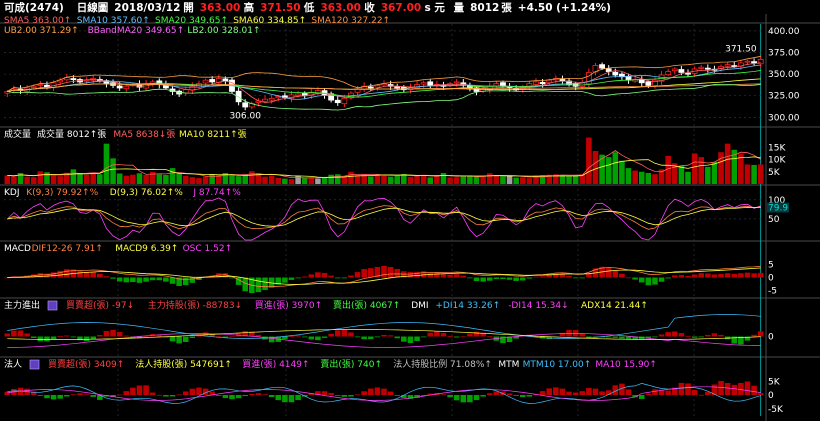 This screenshot has width=820, height=421. I want to click on inst-tick-label-2: -5K, so click(776, 410).